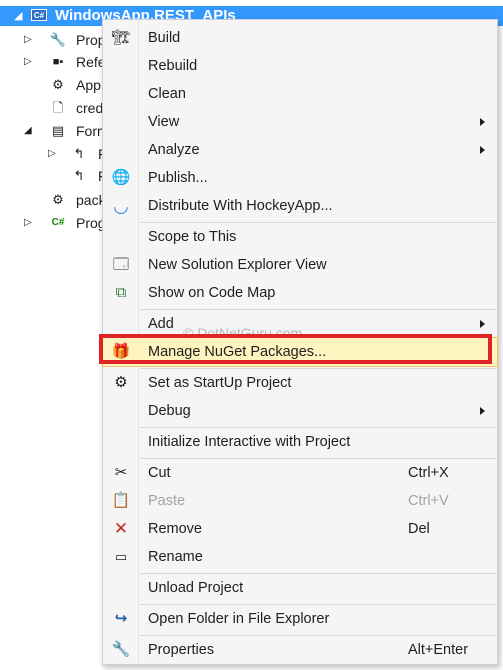 Image resolution: width=503 pixels, height=670 pixels. What do you see at coordinates (167, 94) in the screenshot?
I see `menu-item-label: Clean` at bounding box center [167, 94].